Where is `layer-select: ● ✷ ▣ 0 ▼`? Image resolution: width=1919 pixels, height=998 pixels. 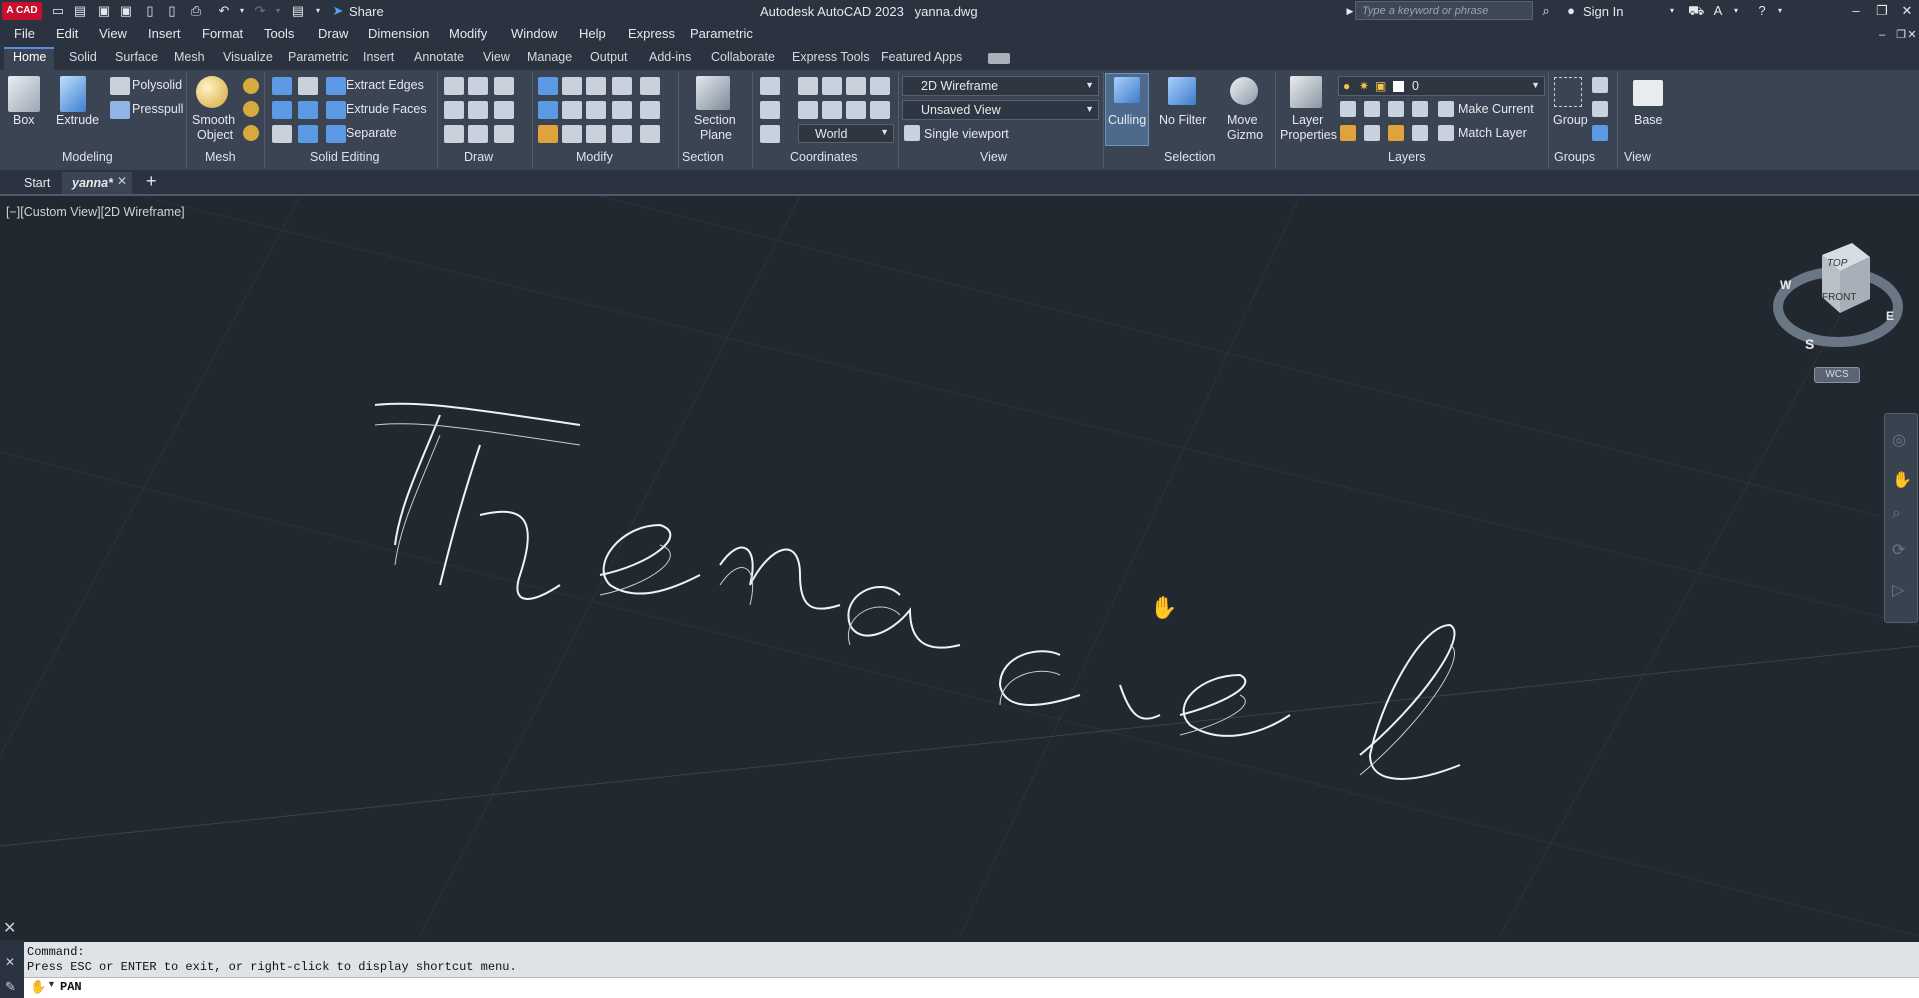 layer-select: ● ✷ ▣ 0 ▼ is located at coordinates (1441, 86).